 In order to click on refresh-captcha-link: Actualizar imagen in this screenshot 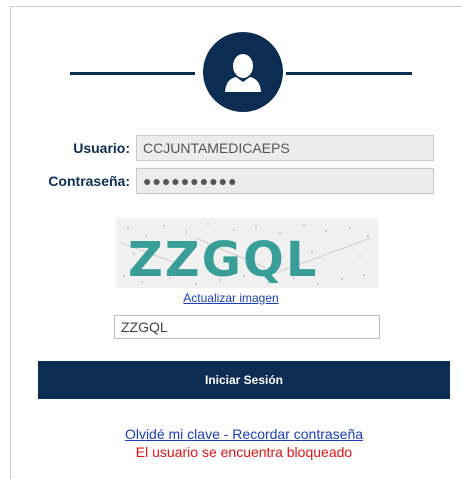, I will do `click(231, 298)`.